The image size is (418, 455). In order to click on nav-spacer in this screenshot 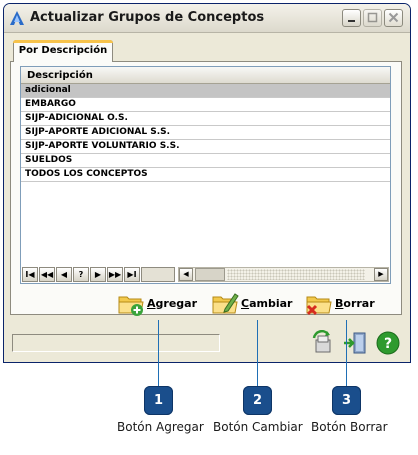, I will do `click(158, 274)`.